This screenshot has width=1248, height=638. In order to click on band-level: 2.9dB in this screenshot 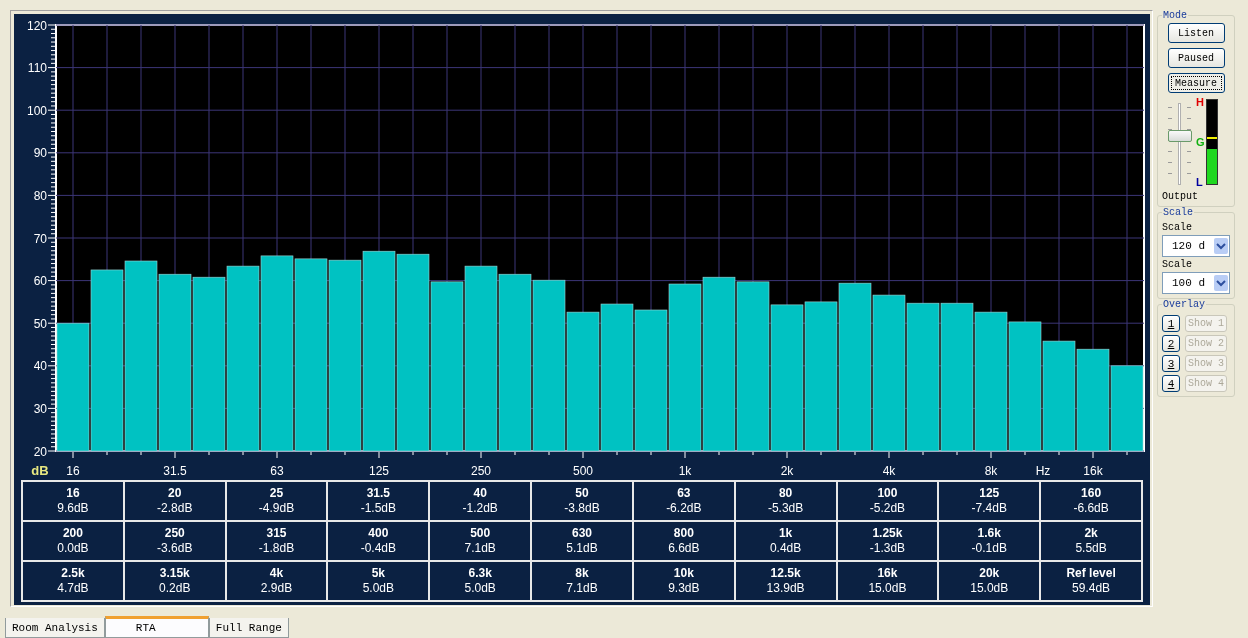, I will do `click(276, 588)`.